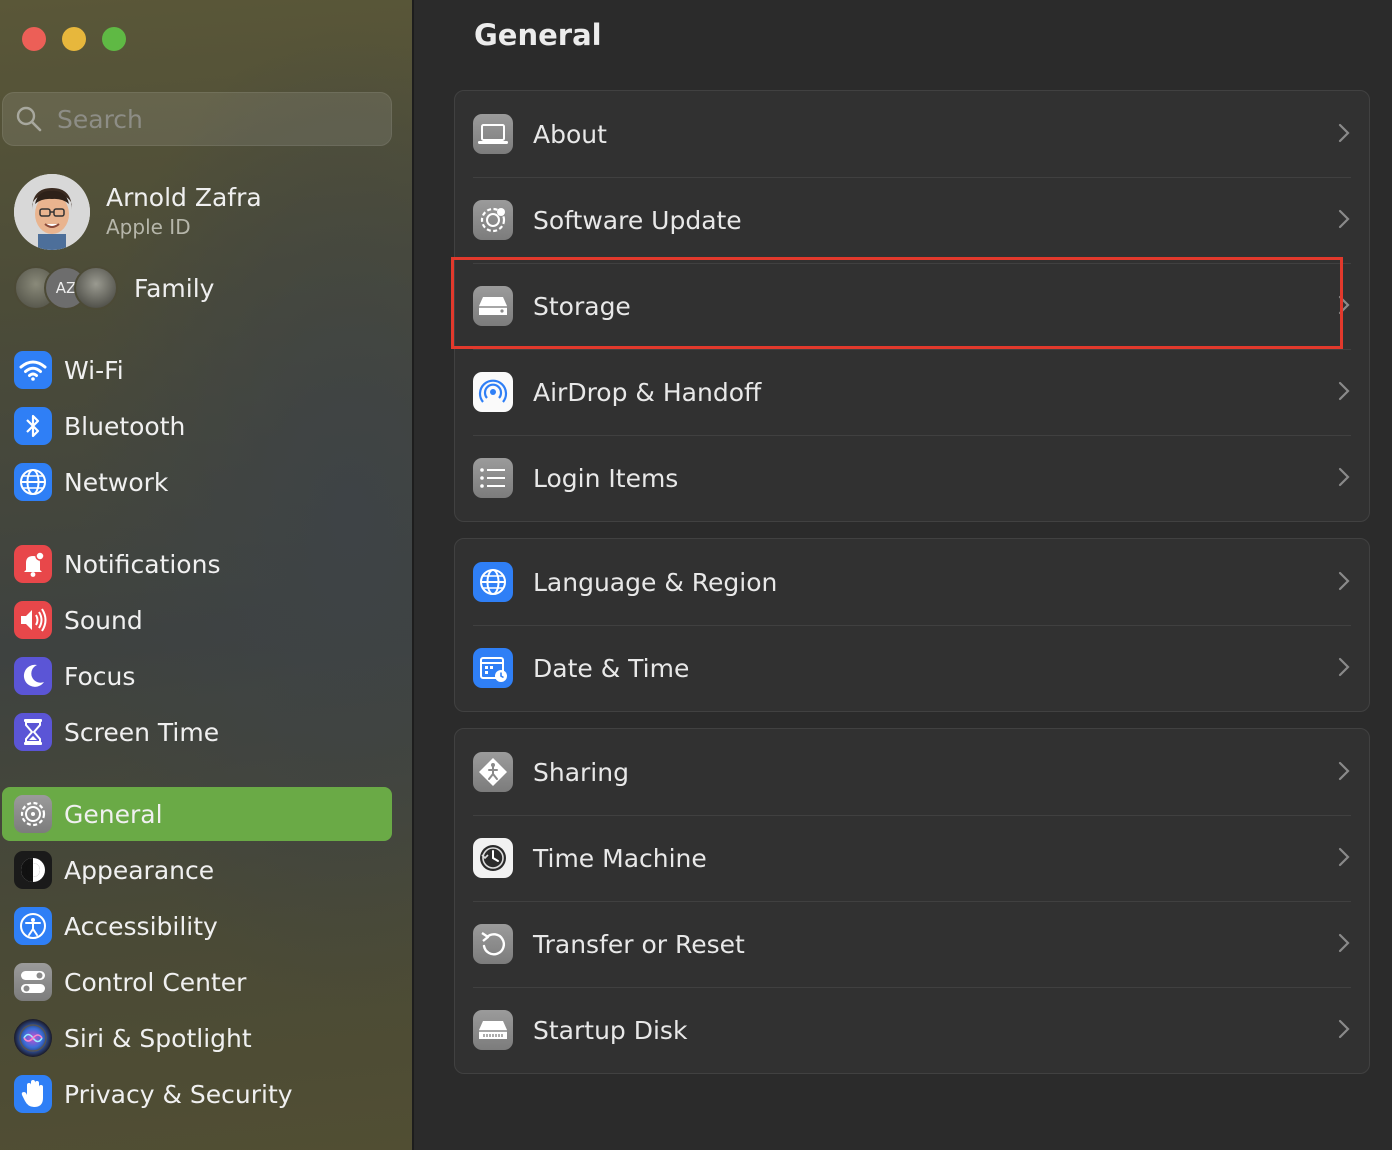 The width and height of the screenshot is (1392, 1150). I want to click on sharing-icon, so click(493, 772).